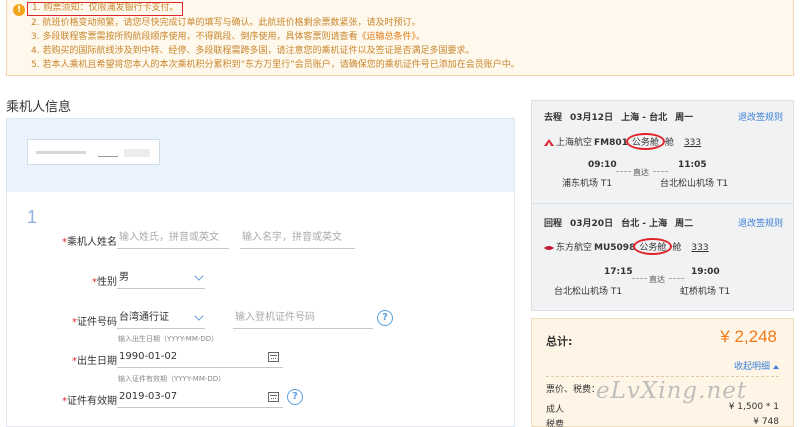 The width and height of the screenshot is (800, 427). I want to click on id-type-value: 台湾通行证, so click(144, 317).